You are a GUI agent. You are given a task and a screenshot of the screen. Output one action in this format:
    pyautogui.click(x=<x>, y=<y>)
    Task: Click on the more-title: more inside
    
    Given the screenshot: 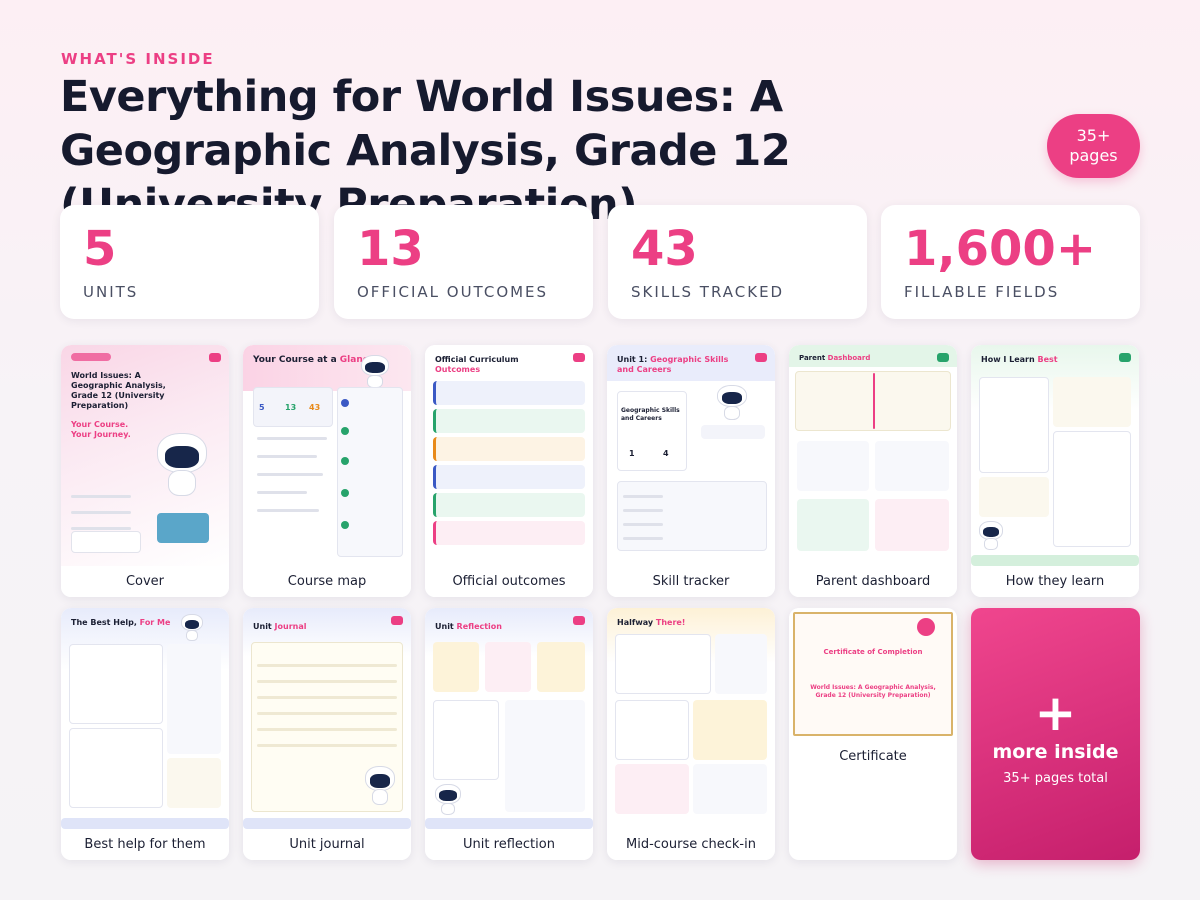 What is the action you would take?
    pyautogui.click(x=1055, y=752)
    